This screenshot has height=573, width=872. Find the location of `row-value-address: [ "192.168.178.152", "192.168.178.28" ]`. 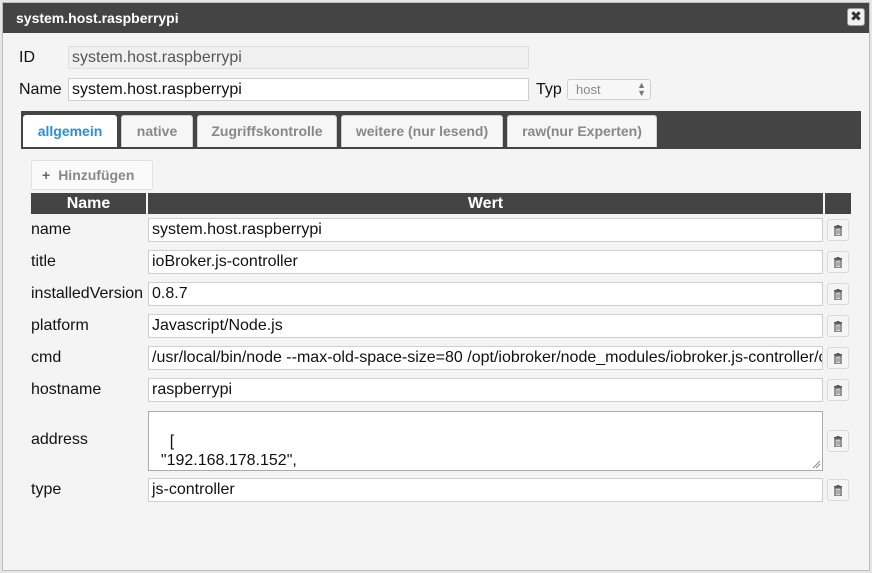

row-value-address: [ "192.168.178.152", "192.168.178.28" ] is located at coordinates (485, 441).